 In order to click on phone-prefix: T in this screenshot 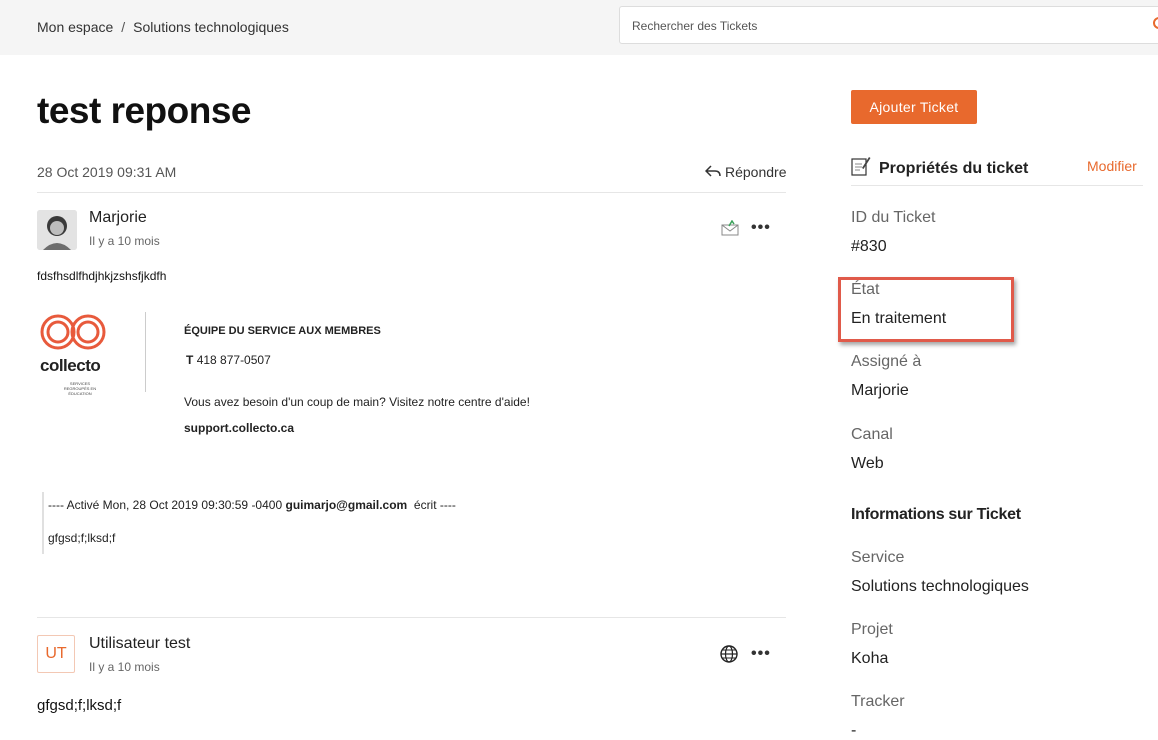, I will do `click(190, 360)`.